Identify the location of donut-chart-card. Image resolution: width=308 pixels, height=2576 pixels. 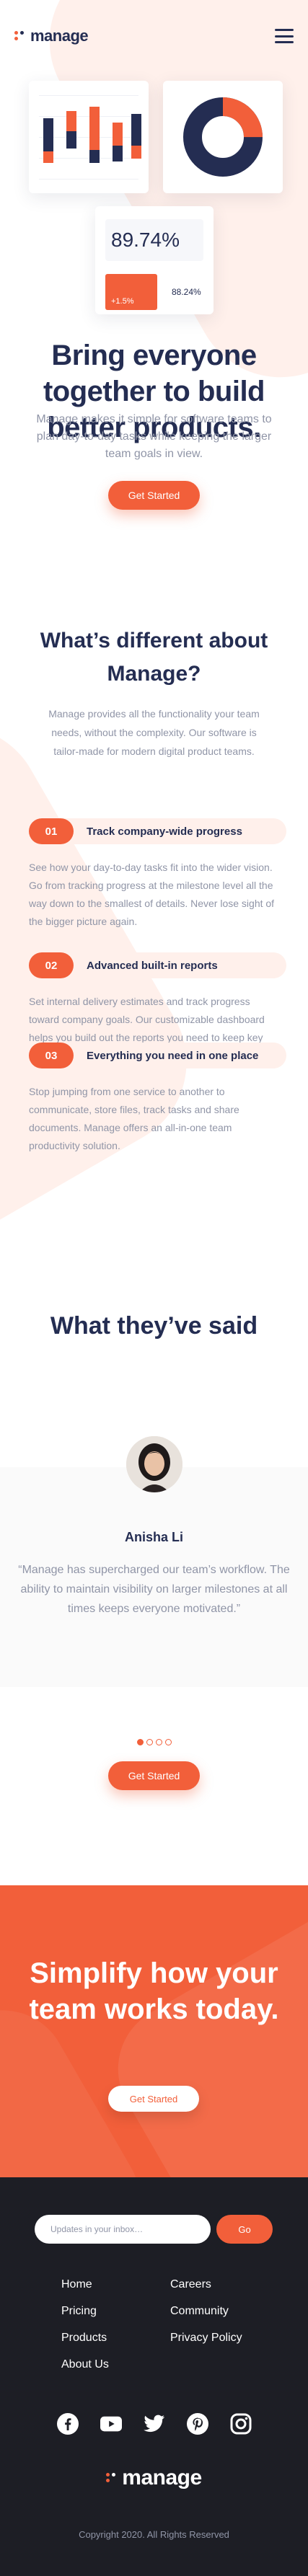
(223, 137).